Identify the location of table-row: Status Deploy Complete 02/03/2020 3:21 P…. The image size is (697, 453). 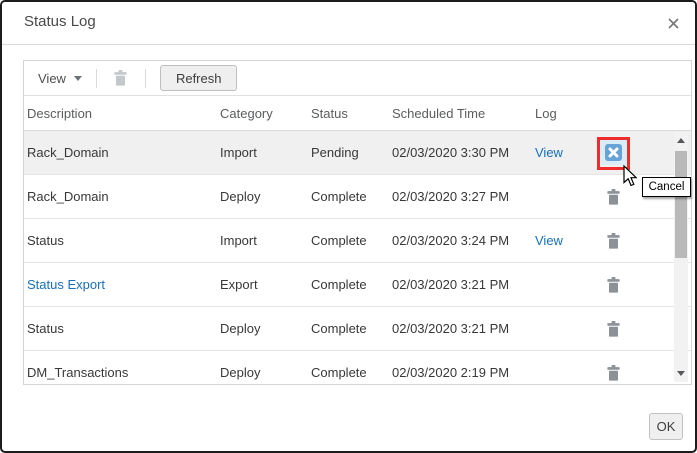
(357, 329).